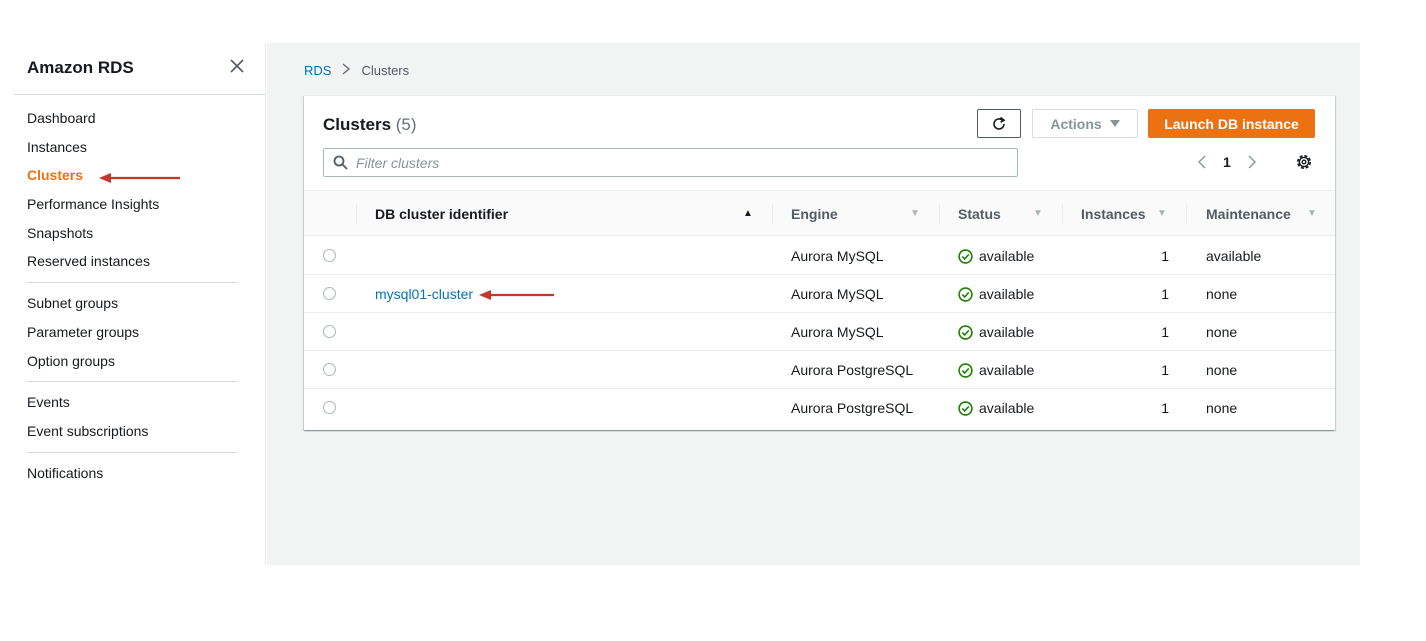 The image size is (1426, 641). Describe the element at coordinates (146, 261) in the screenshot. I see `sidebar-item-reserved-instances: Reserved instances` at that location.